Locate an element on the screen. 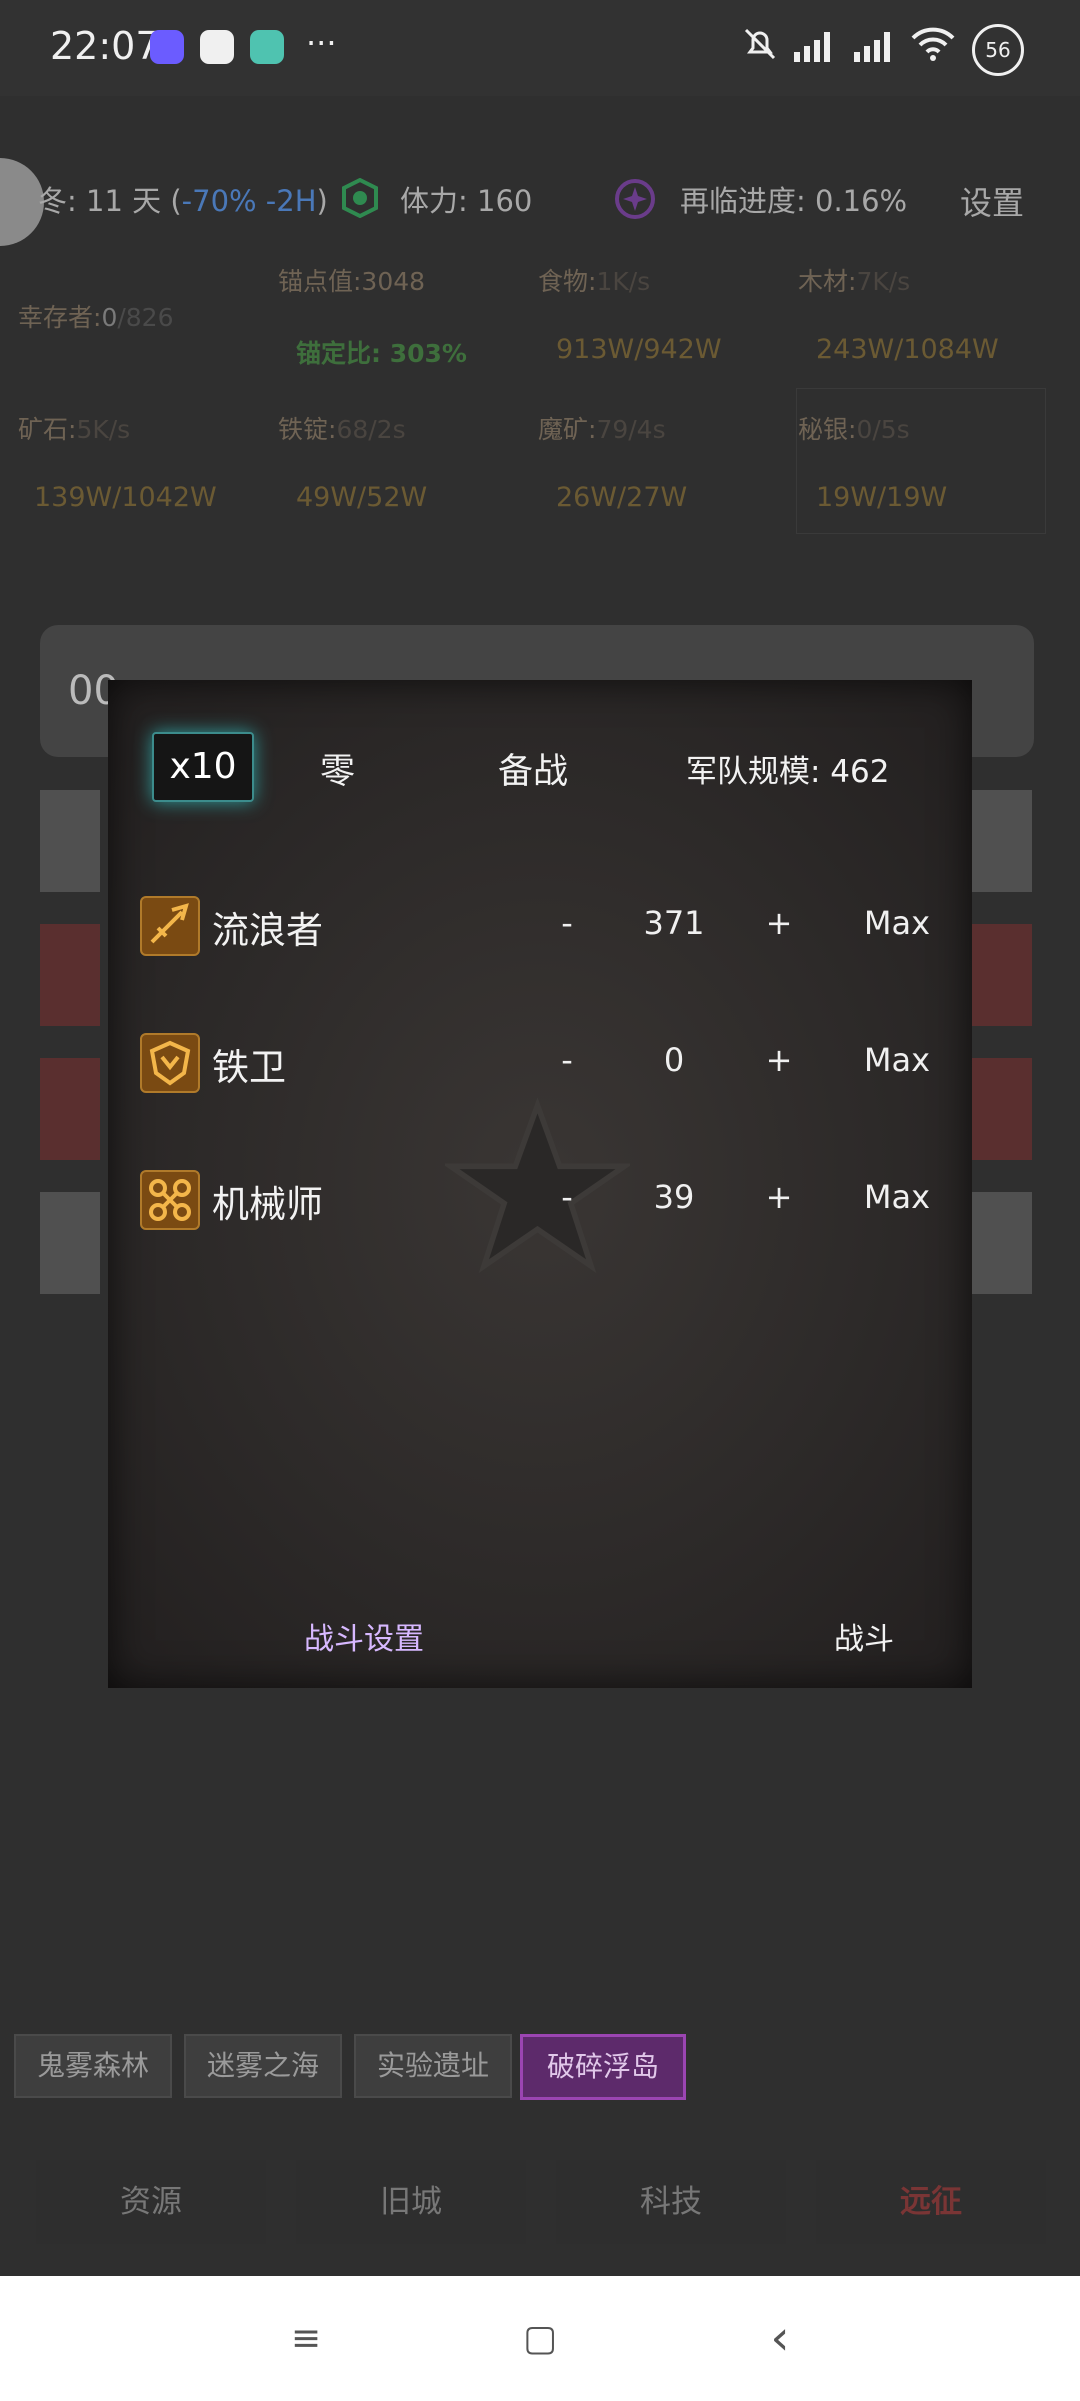 This screenshot has height=2401, width=1080. zero-button: 零 is located at coordinates (337, 768).